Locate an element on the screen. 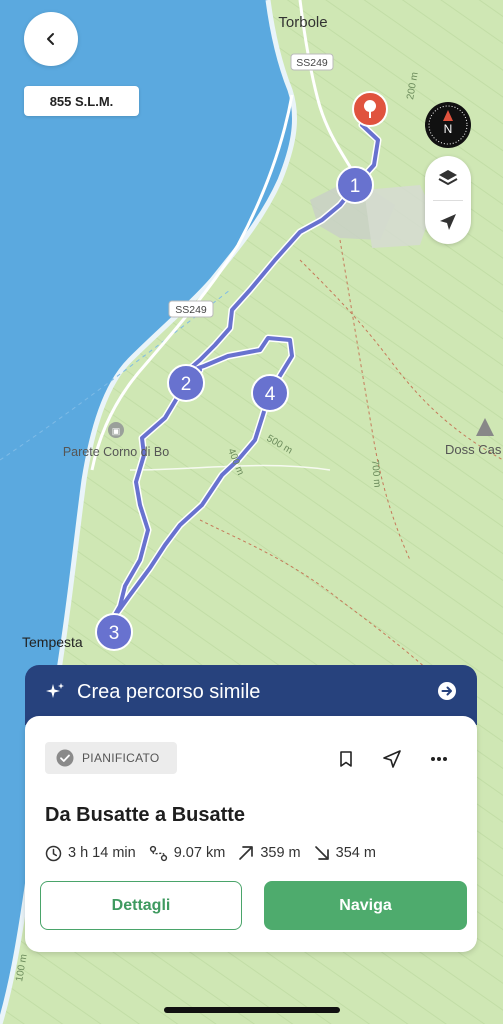  distance-stat: 9.07 km is located at coordinates (187, 853).